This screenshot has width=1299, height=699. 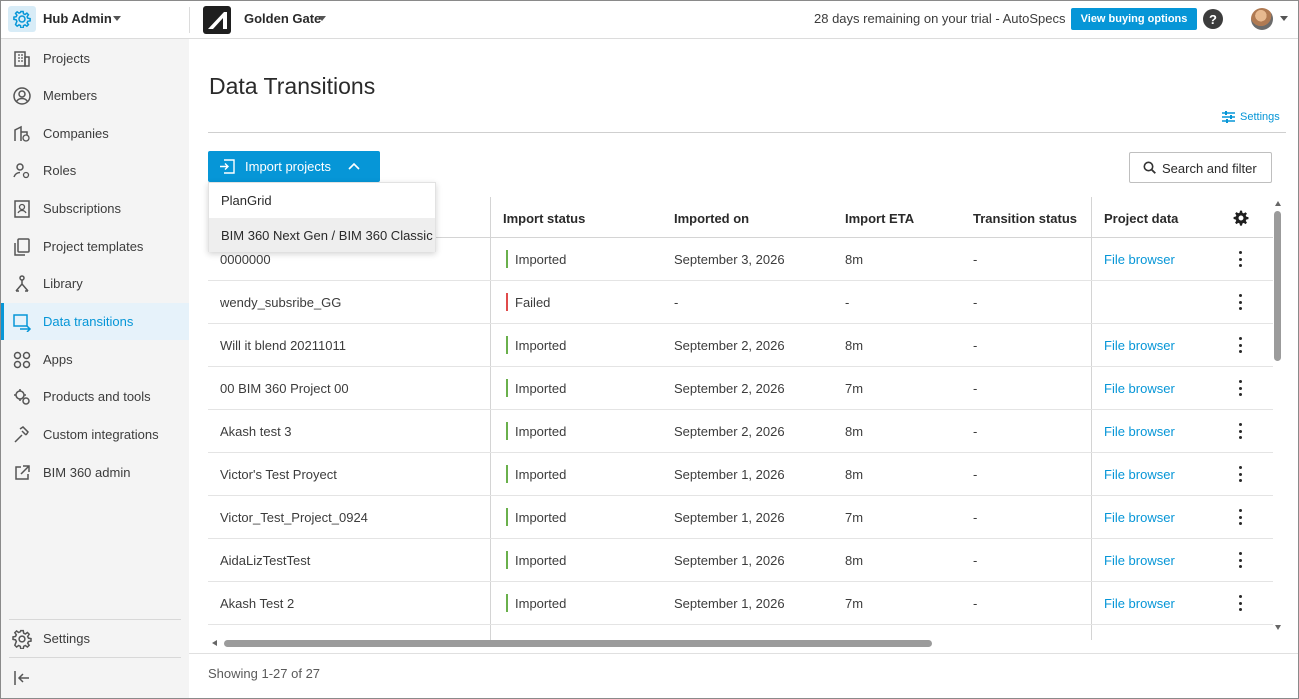 What do you see at coordinates (1025, 218) in the screenshot?
I see `column-header-transition-status: Transition status` at bounding box center [1025, 218].